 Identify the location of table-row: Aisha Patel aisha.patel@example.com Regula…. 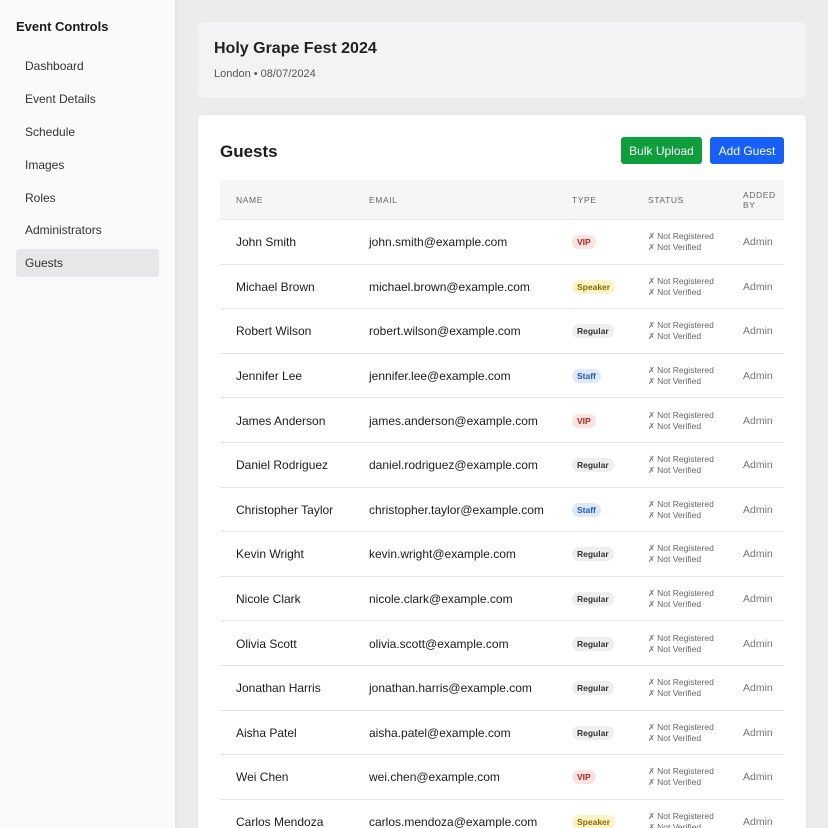
(502, 733).